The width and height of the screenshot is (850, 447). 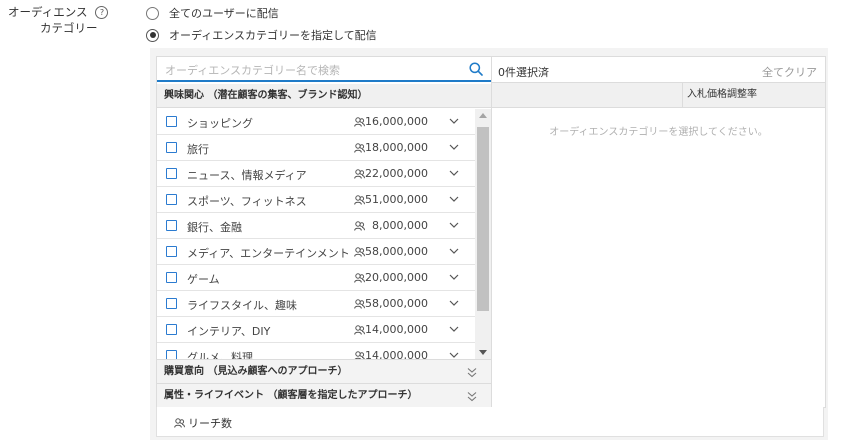 What do you see at coordinates (316, 174) in the screenshot?
I see `category-row: ニュース、情報メディア 22,000,000` at bounding box center [316, 174].